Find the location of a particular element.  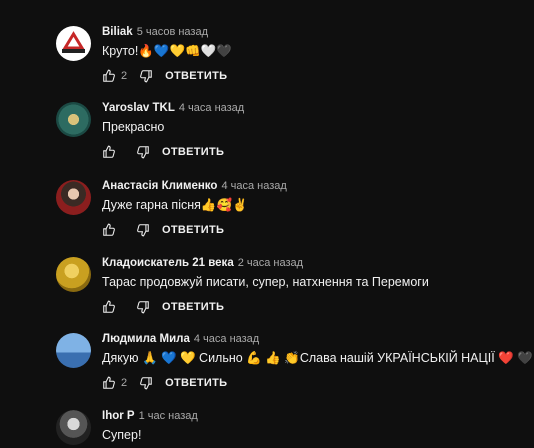

comment-time: 1 час назад is located at coordinates (168, 416).